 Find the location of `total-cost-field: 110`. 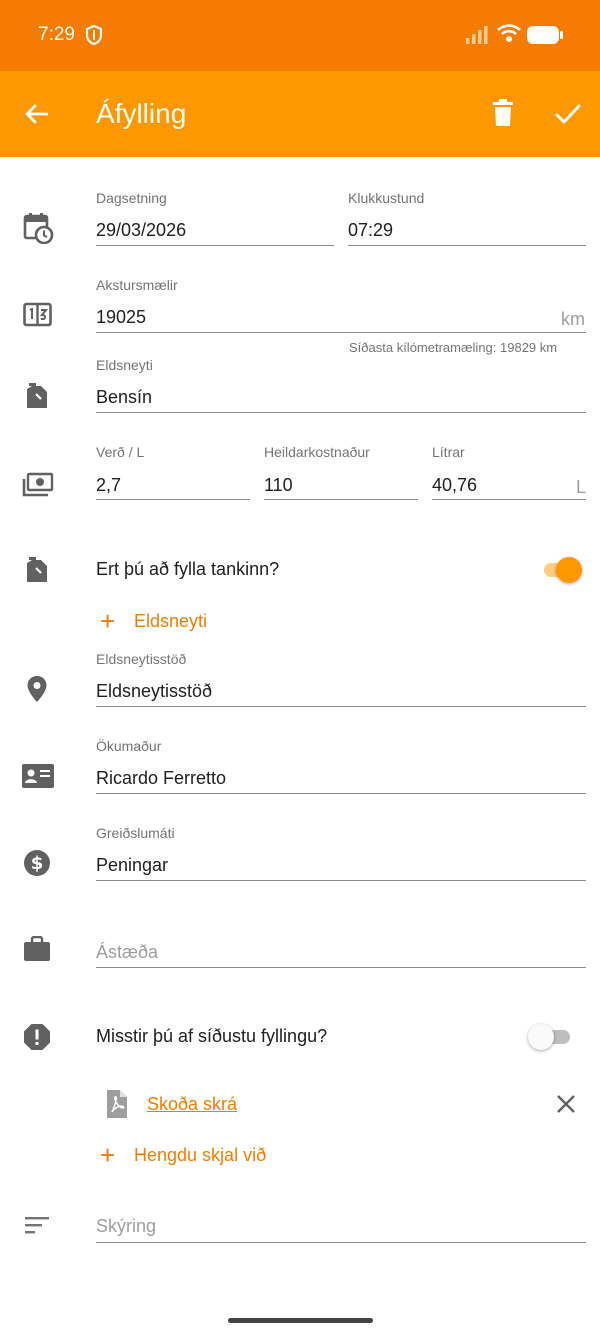

total-cost-field: 110 is located at coordinates (278, 485).